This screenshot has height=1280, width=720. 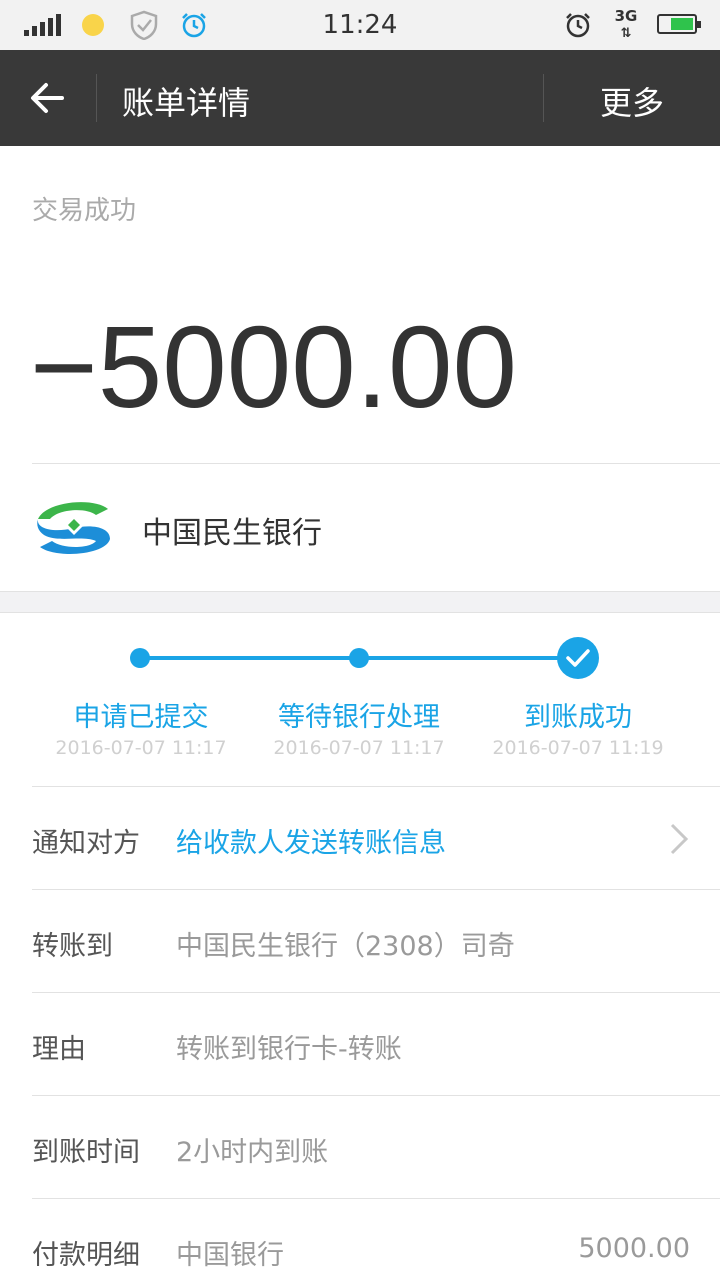 What do you see at coordinates (360, 1147) in the screenshot?
I see `arrival-time-row: 到账时间 2小时内到账` at bounding box center [360, 1147].